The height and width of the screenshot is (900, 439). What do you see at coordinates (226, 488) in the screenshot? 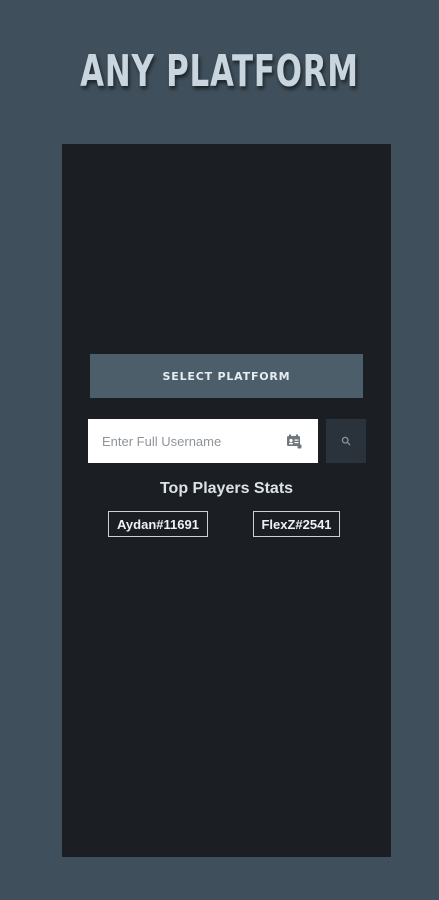
I see `top-players-heading: Top Players Stats` at bounding box center [226, 488].